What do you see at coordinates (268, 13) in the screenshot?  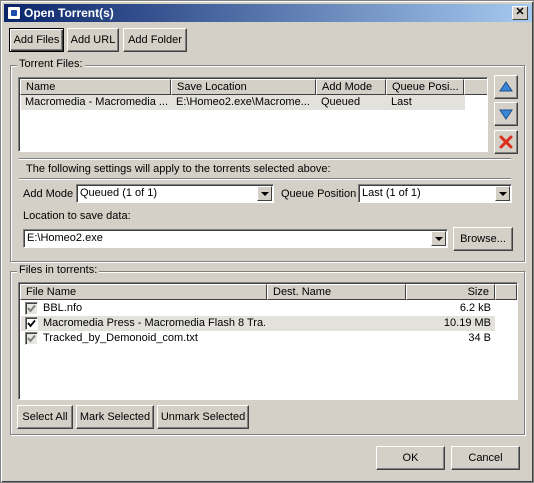 I see `title-bar: Open Torrent(s) ✕` at bounding box center [268, 13].